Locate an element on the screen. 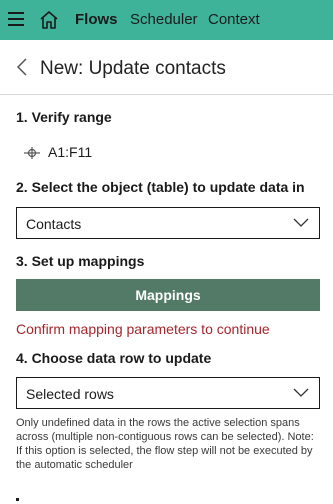 The width and height of the screenshot is (333, 504). range-value: A1:F11 is located at coordinates (70, 152).